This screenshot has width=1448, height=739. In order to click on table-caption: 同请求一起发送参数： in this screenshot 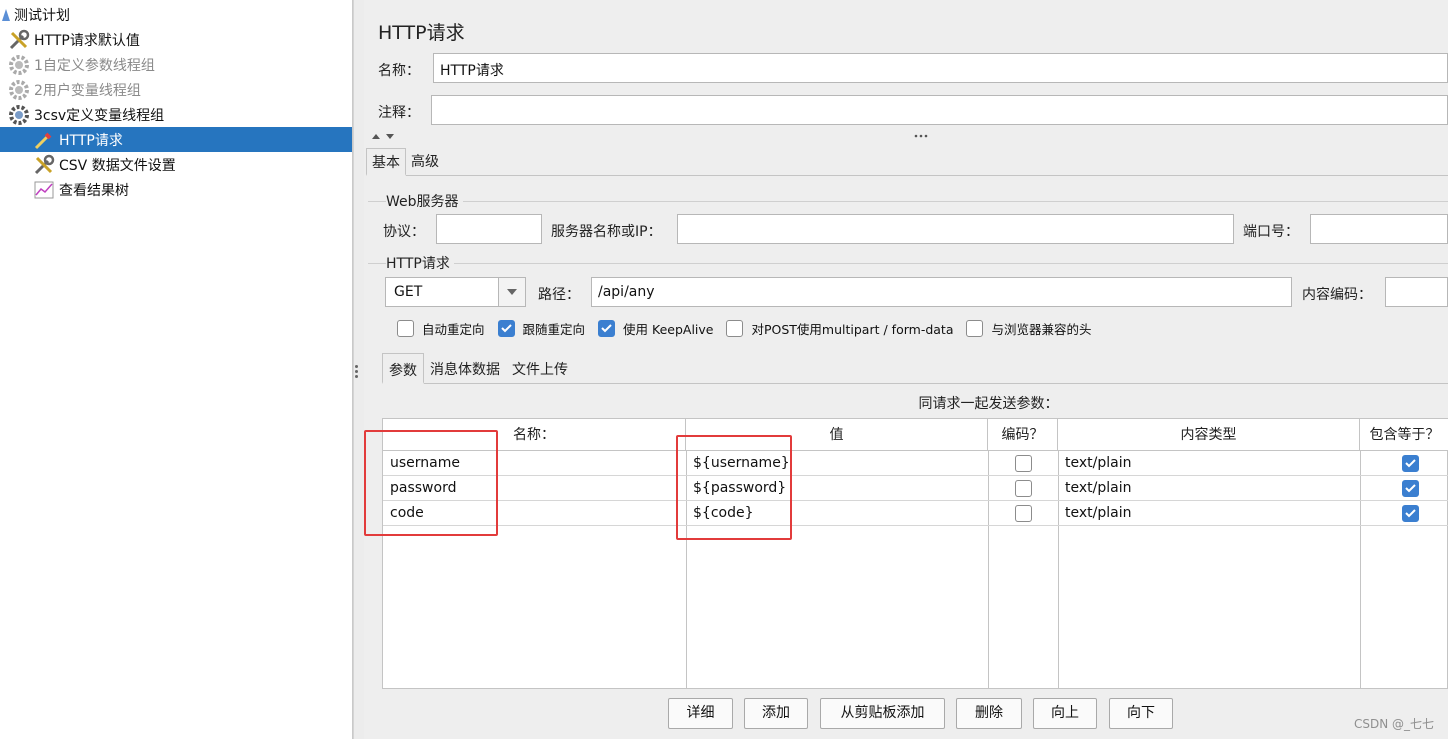, I will do `click(988, 404)`.